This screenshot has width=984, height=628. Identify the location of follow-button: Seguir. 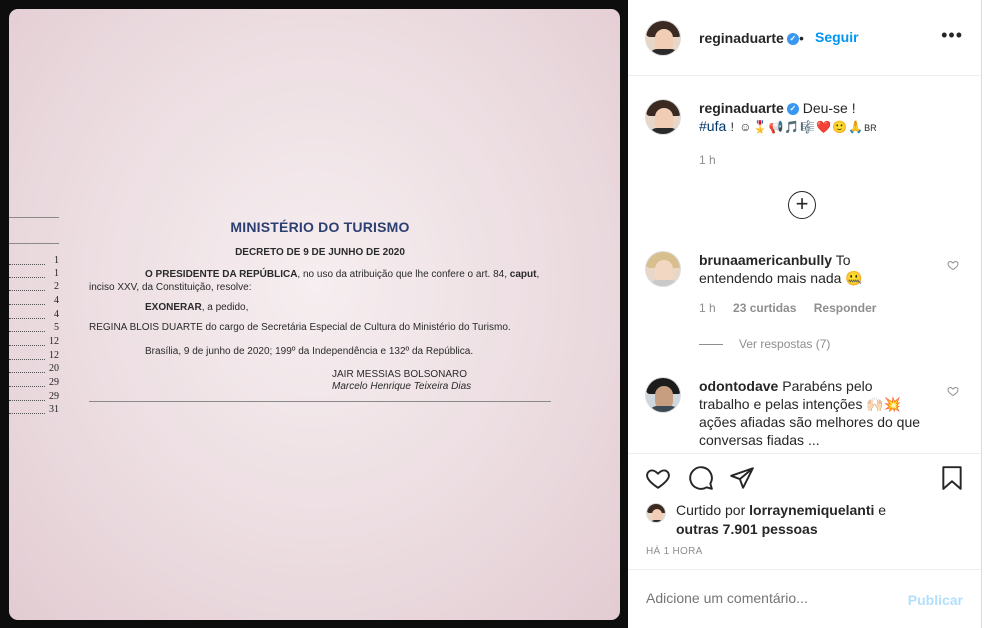
(837, 37).